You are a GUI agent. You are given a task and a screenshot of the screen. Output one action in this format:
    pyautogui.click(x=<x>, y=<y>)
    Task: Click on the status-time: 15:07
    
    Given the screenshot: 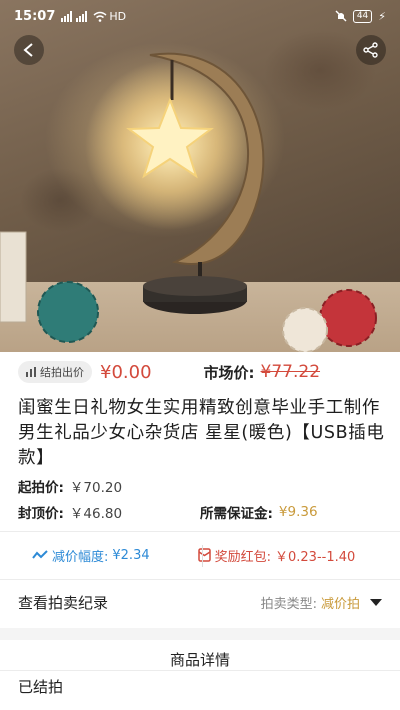 What is the action you would take?
    pyautogui.click(x=35, y=16)
    